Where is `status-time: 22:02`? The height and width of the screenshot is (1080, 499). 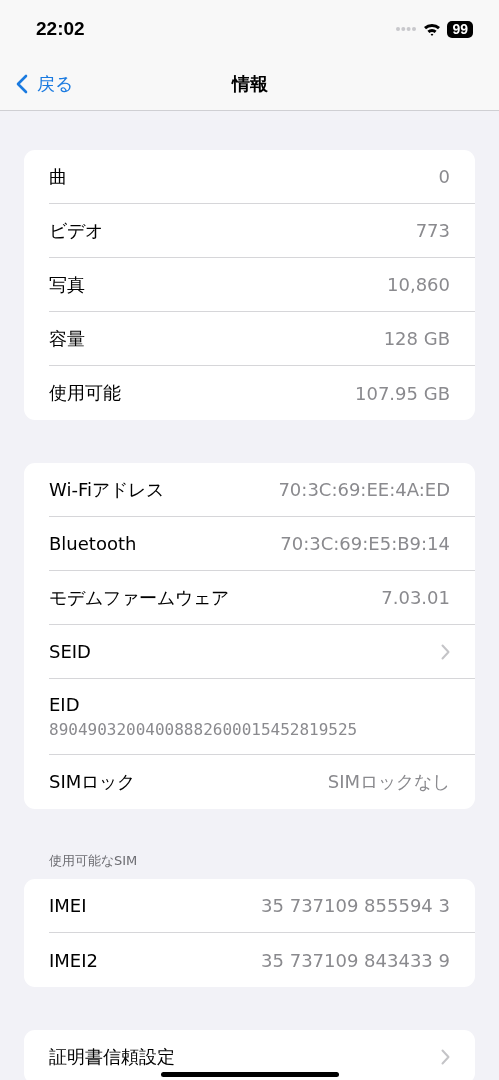 status-time: 22:02 is located at coordinates (60, 29).